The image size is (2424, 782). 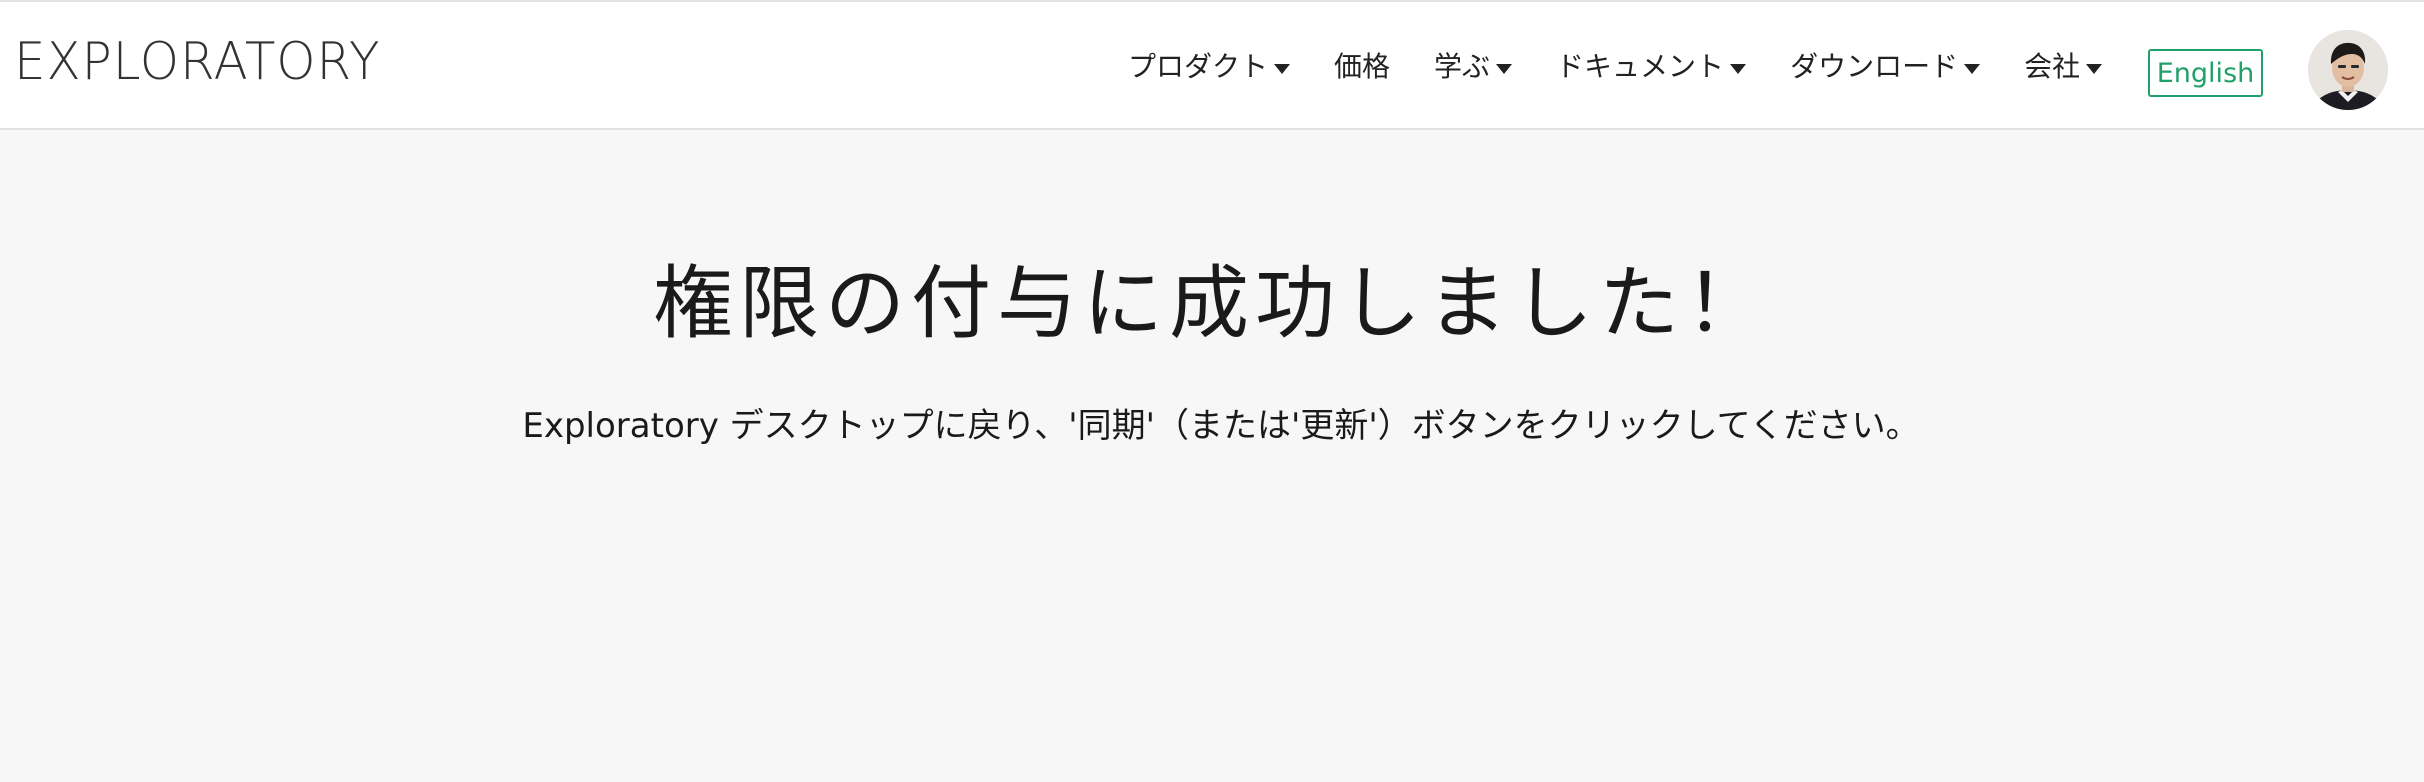 I want to click on main-nav: プロダクト 価格 学ぶ ドキュメント ダウンロード 会社, so click(x=1637, y=67).